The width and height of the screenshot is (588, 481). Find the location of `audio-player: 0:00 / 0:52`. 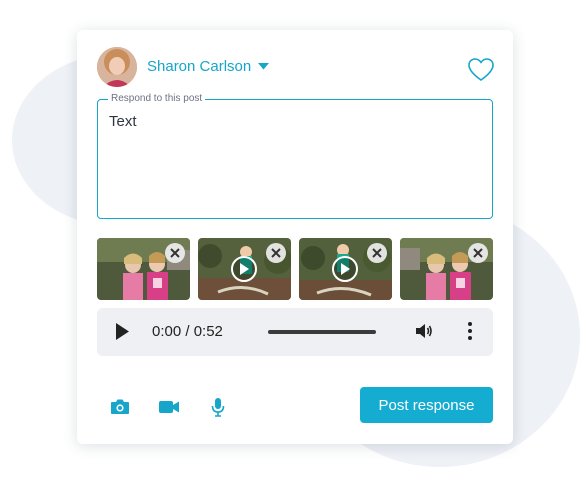

audio-player: 0:00 / 0:52 is located at coordinates (295, 332).